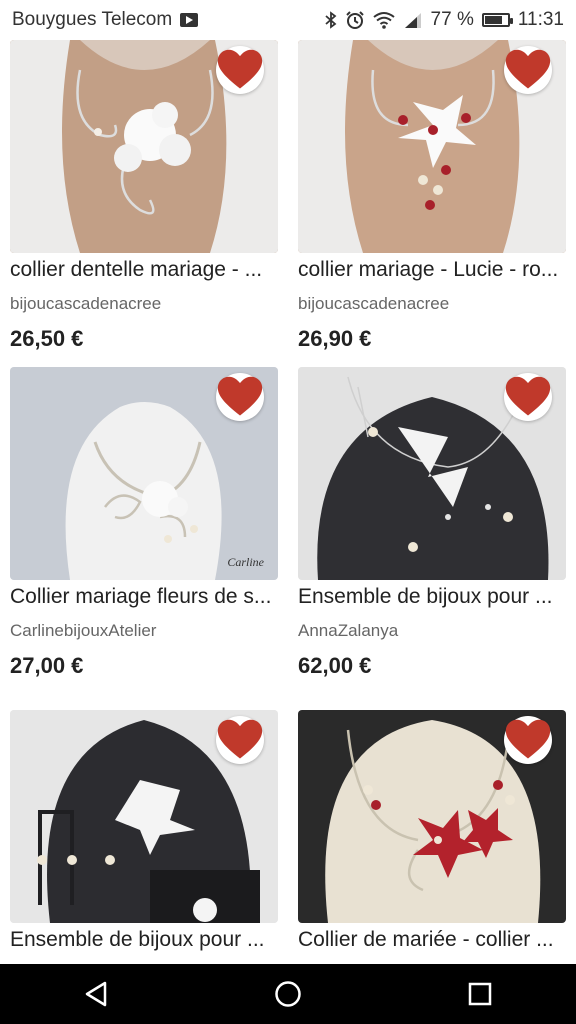 The height and width of the screenshot is (1024, 576). I want to click on product-price: 26,50 €, so click(47, 338).